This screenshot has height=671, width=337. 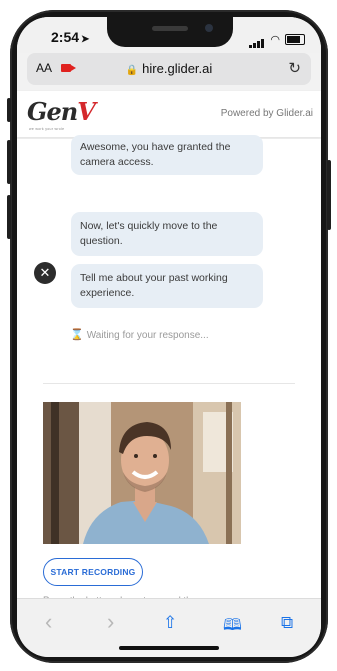 What do you see at coordinates (209, 28) in the screenshot?
I see `front-camera` at bounding box center [209, 28].